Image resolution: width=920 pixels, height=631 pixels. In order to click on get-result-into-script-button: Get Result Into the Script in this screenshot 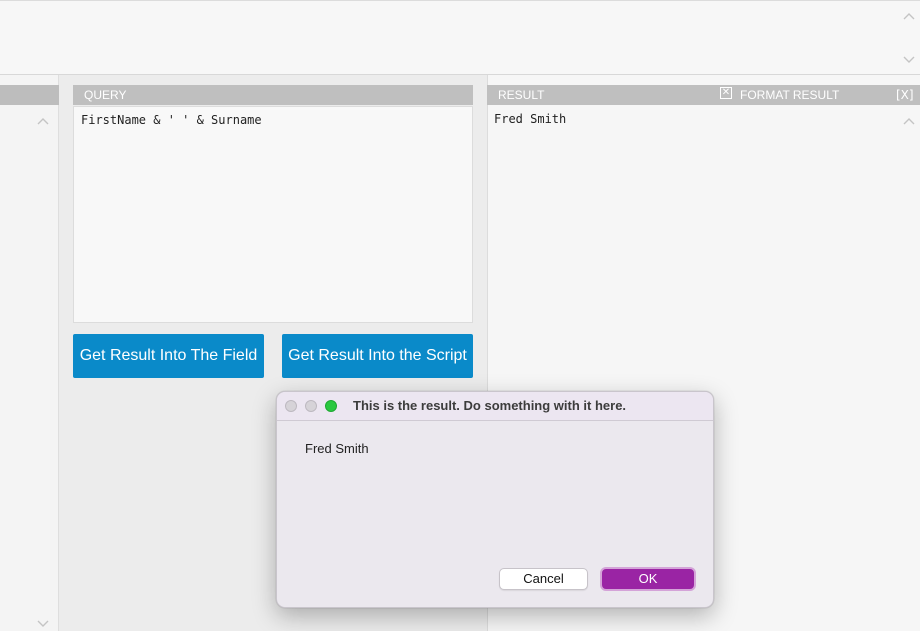, I will do `click(377, 356)`.